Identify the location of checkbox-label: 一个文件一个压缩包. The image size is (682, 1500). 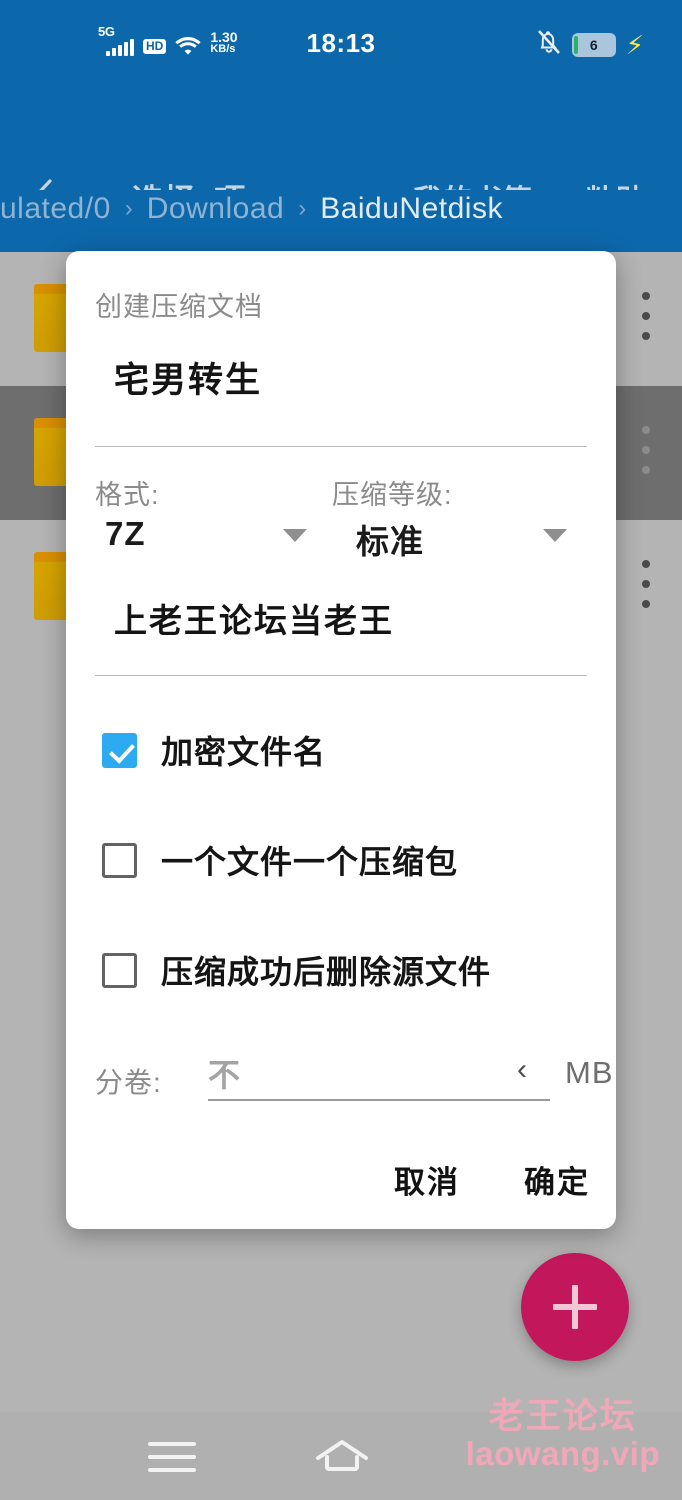
(310, 862).